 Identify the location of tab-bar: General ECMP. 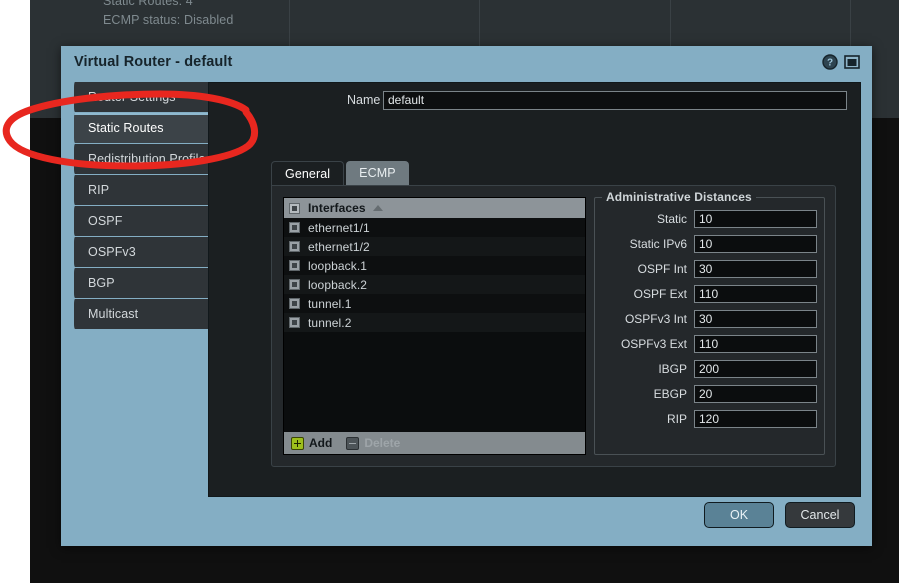
(340, 173).